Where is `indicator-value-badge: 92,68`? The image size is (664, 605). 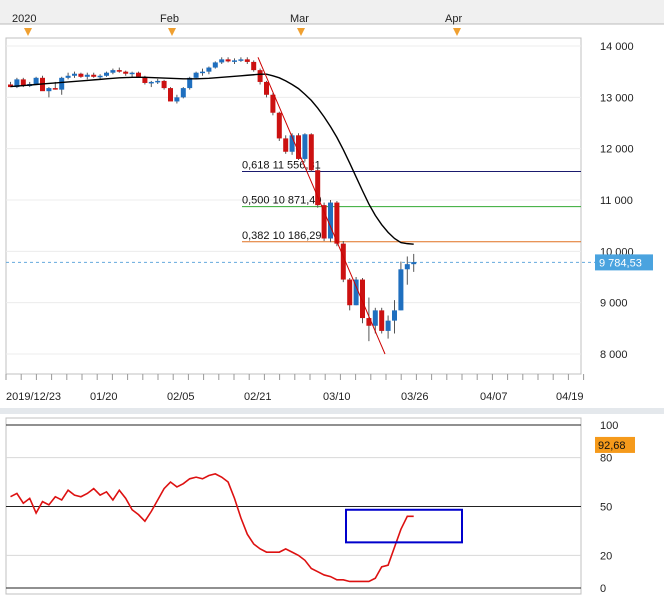 indicator-value-badge: 92,68 is located at coordinates (615, 444).